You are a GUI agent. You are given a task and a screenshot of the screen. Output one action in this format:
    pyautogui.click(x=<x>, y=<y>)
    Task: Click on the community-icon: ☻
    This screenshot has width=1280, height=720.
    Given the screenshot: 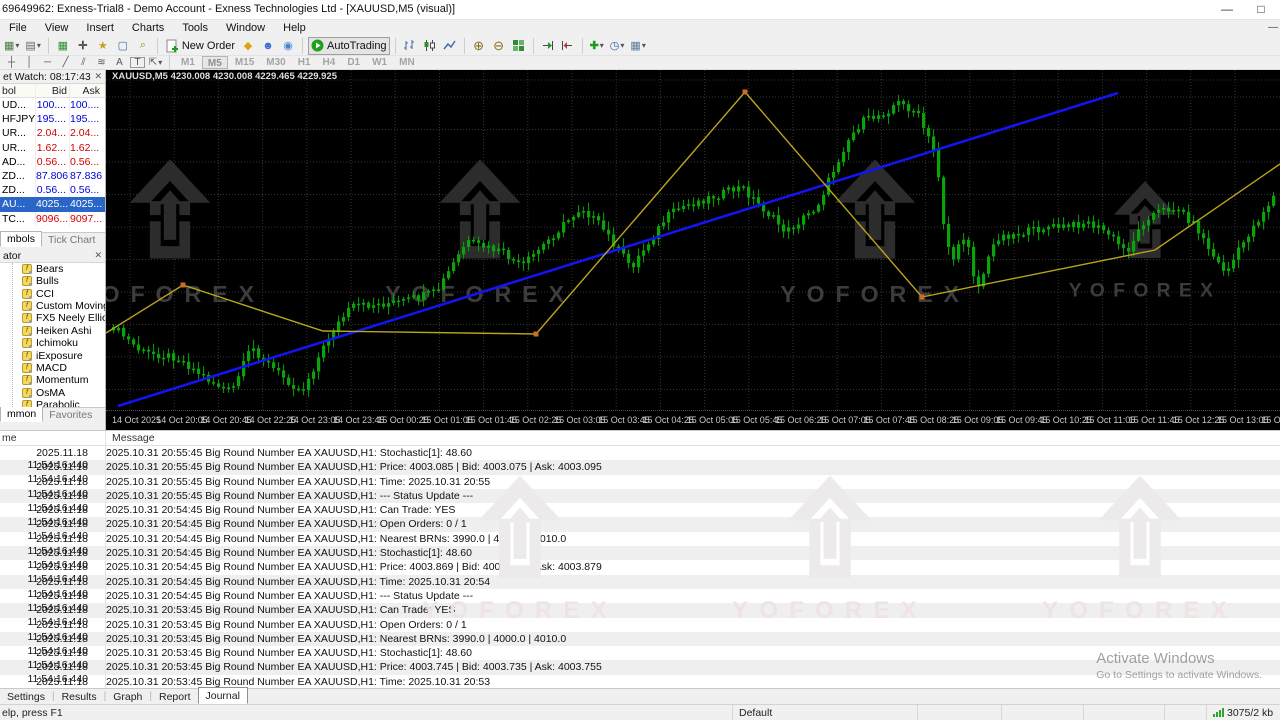 What is the action you would take?
    pyautogui.click(x=268, y=46)
    